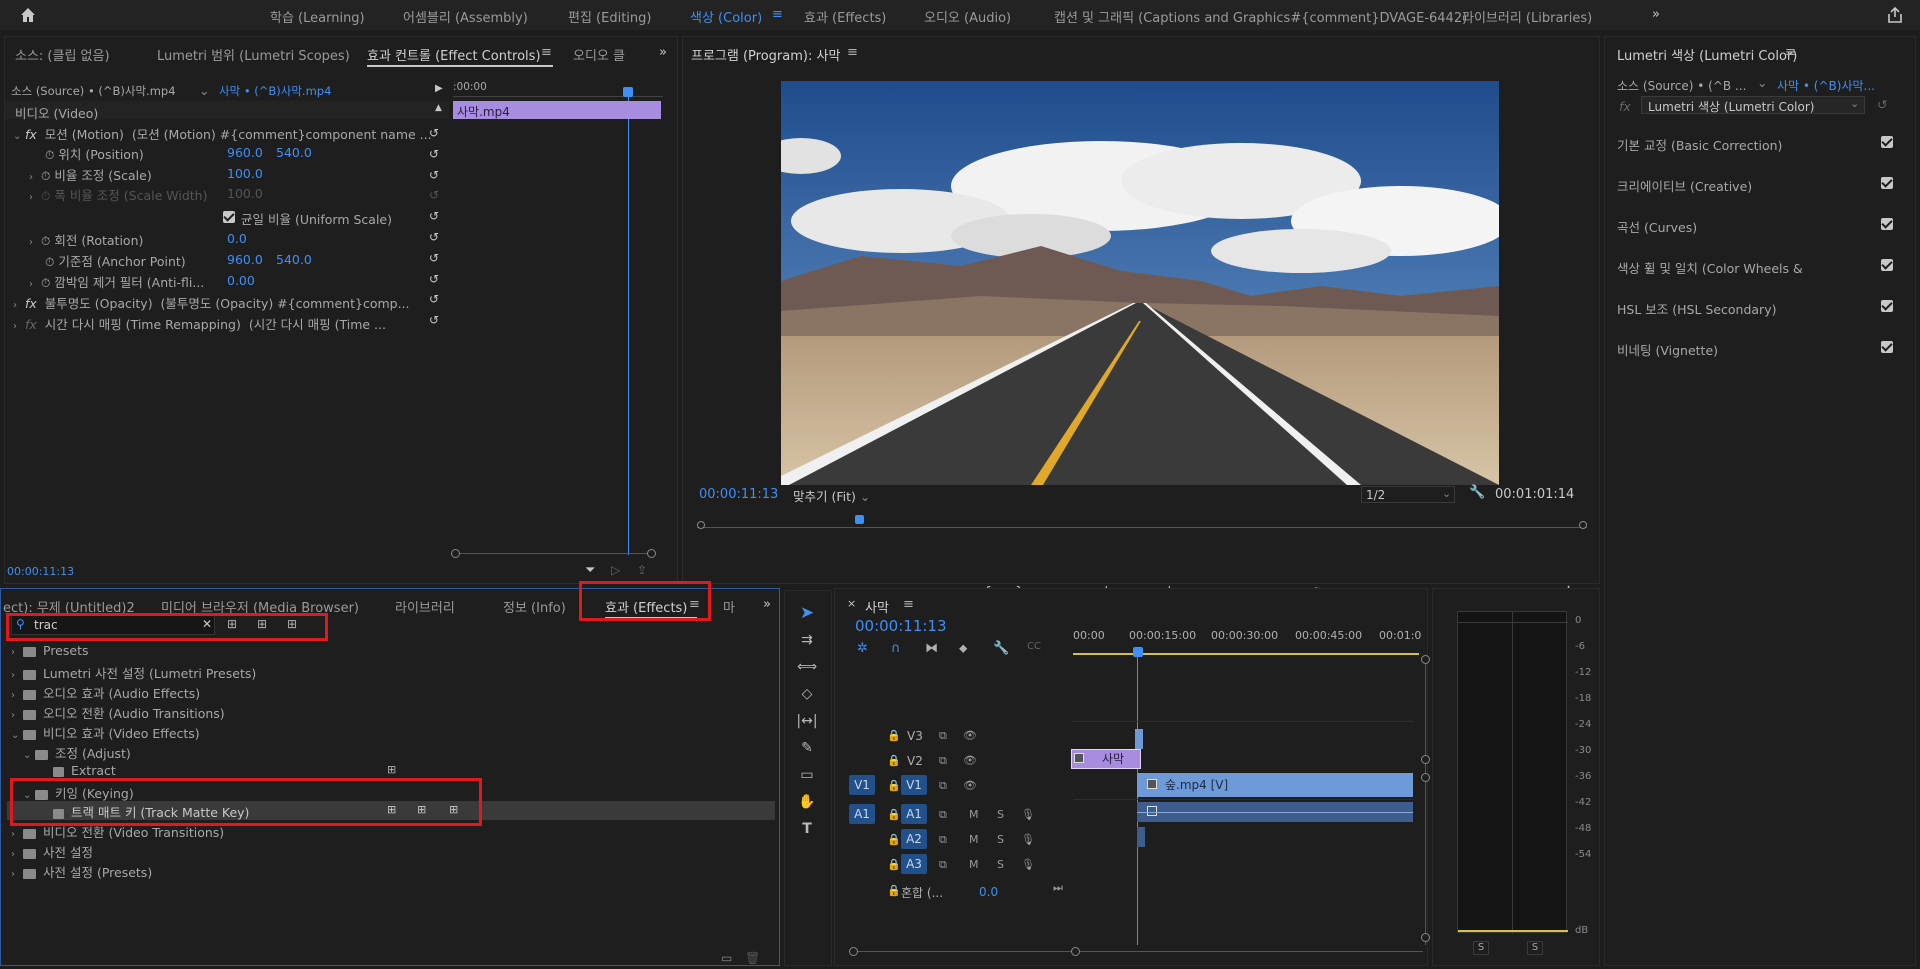 The height and width of the screenshot is (969, 1920). What do you see at coordinates (967, 16) in the screenshot?
I see `workspace-audio: 오디오 (Audio)` at bounding box center [967, 16].